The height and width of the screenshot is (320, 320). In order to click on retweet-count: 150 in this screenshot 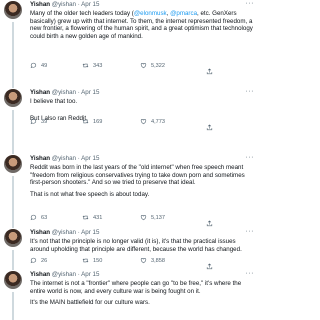, I will do `click(98, 260)`.